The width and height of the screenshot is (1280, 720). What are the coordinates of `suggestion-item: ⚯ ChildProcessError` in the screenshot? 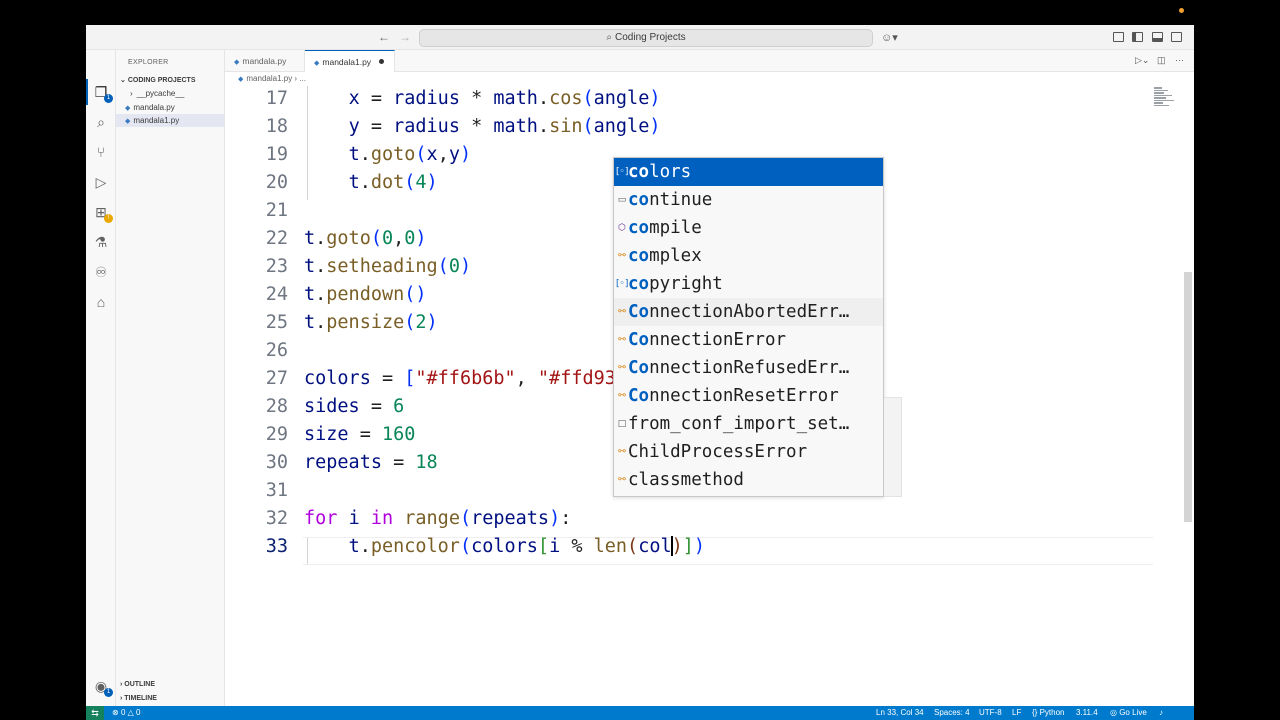 It's located at (748, 452).